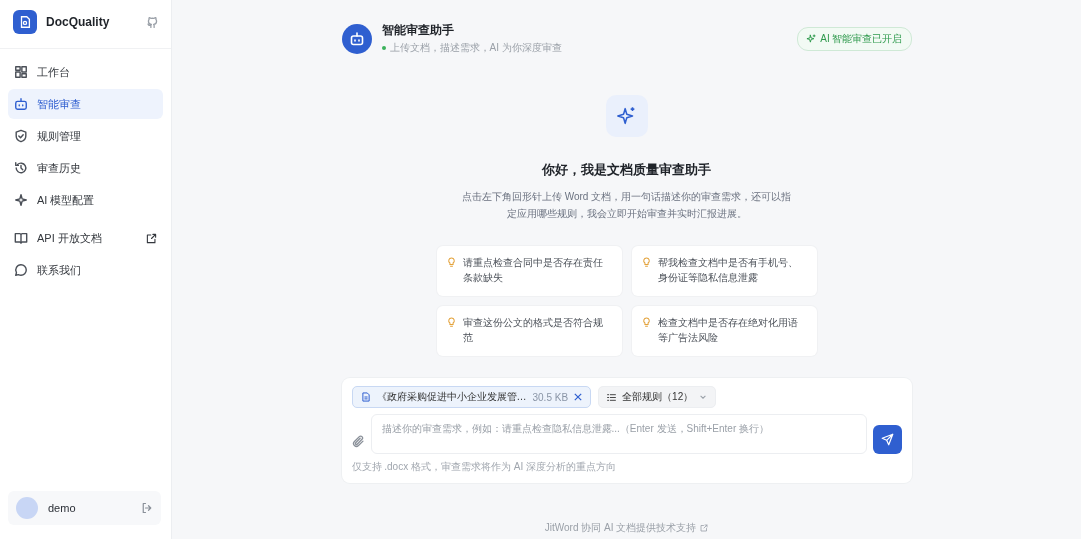 This screenshot has height=539, width=1081. What do you see at coordinates (626, 170) in the screenshot?
I see `welcome-title: 你好，我是文档质量审查助手` at bounding box center [626, 170].